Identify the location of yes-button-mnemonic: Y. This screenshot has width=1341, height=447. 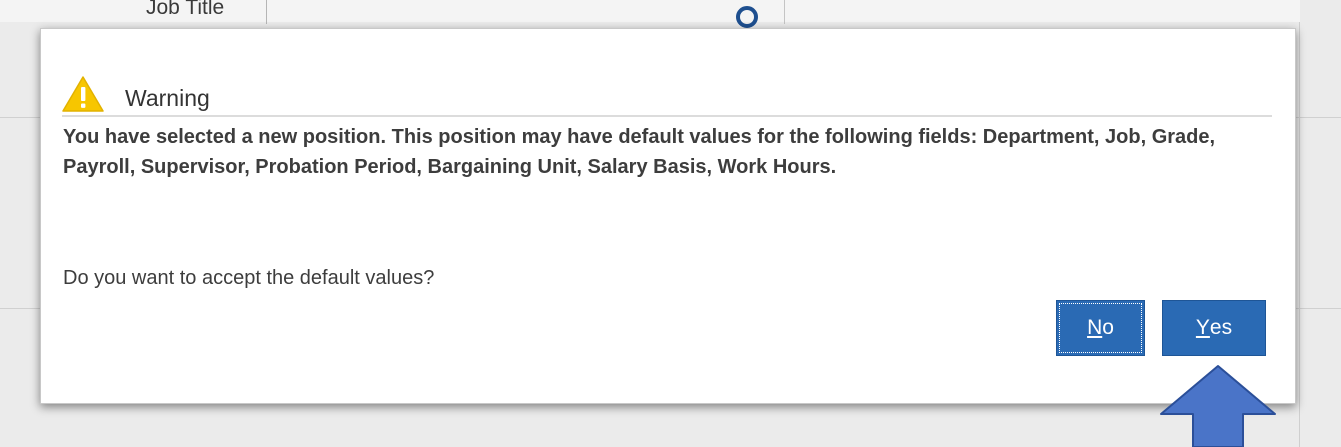
(1202, 327).